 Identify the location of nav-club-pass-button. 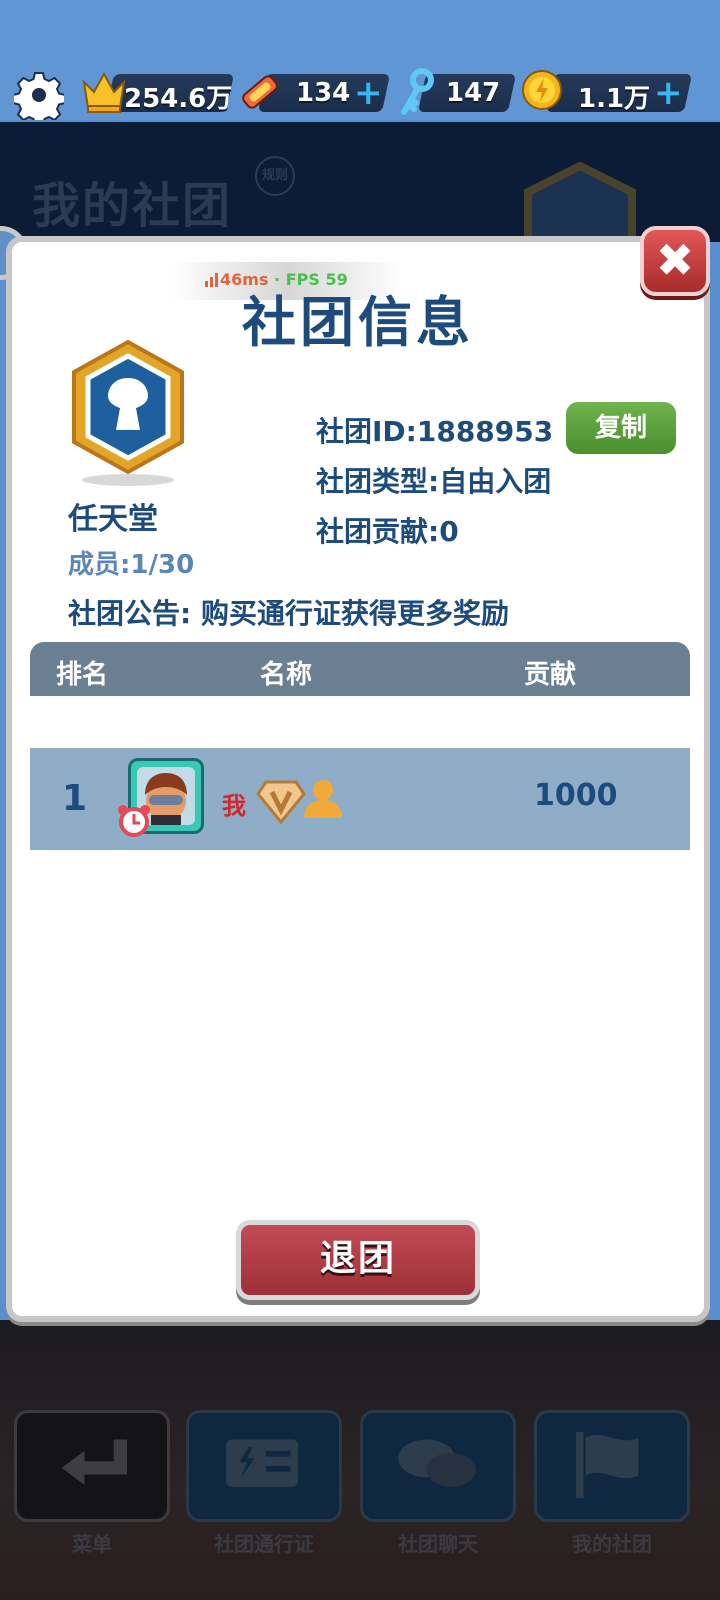
(264, 1466).